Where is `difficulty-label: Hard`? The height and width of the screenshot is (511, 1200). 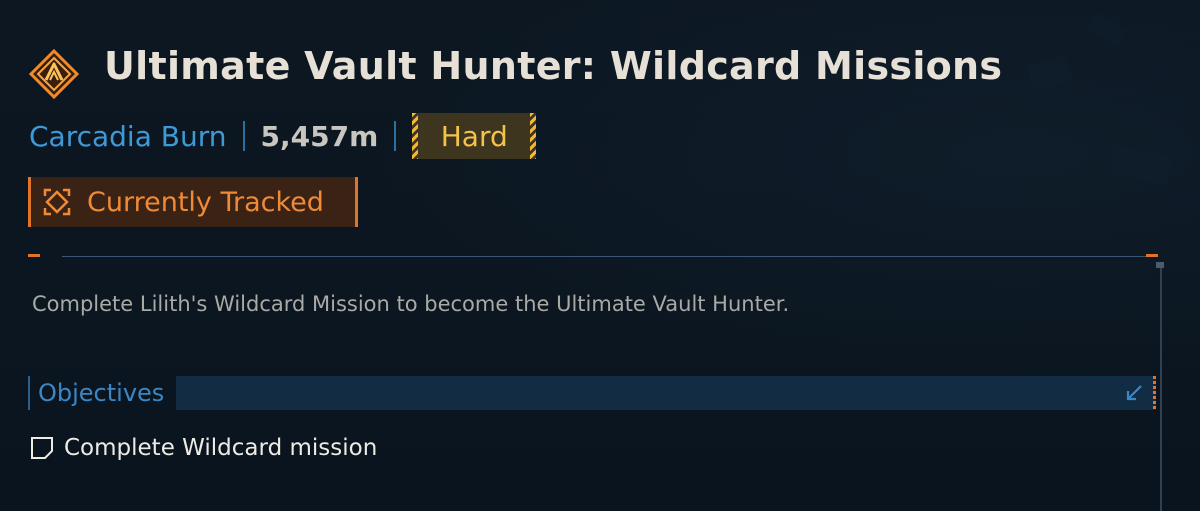 difficulty-label: Hard is located at coordinates (474, 136).